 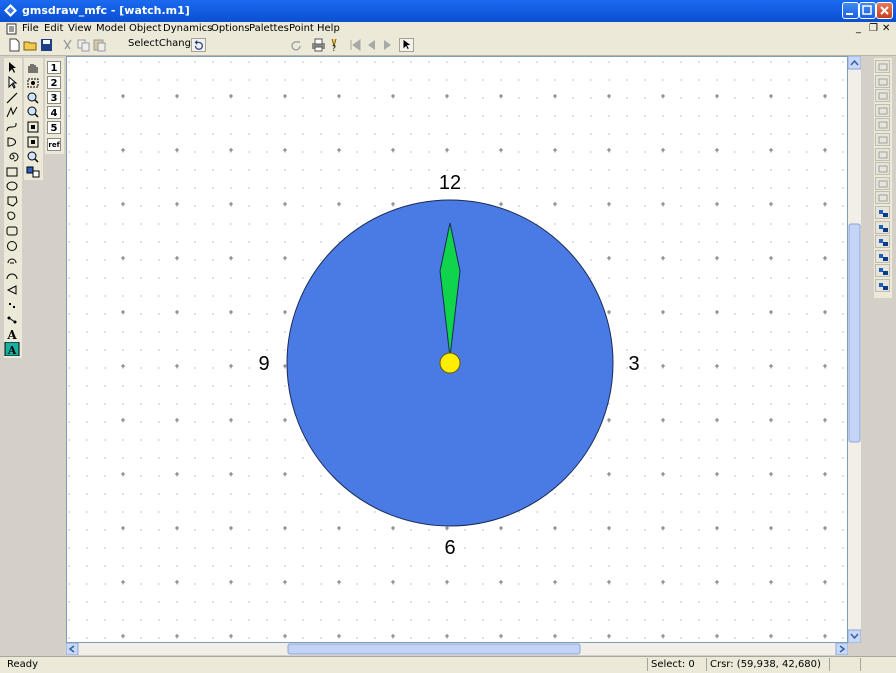 What do you see at coordinates (334, 45) in the screenshot?
I see `help-icon: ?` at bounding box center [334, 45].